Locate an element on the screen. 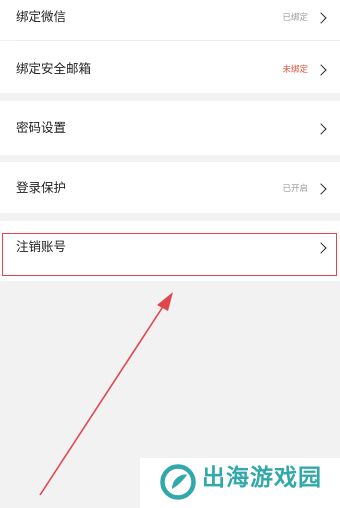 Image resolution: width=340 pixels, height=508 pixels. watermark-text: 出海游戏园 is located at coordinates (262, 478).